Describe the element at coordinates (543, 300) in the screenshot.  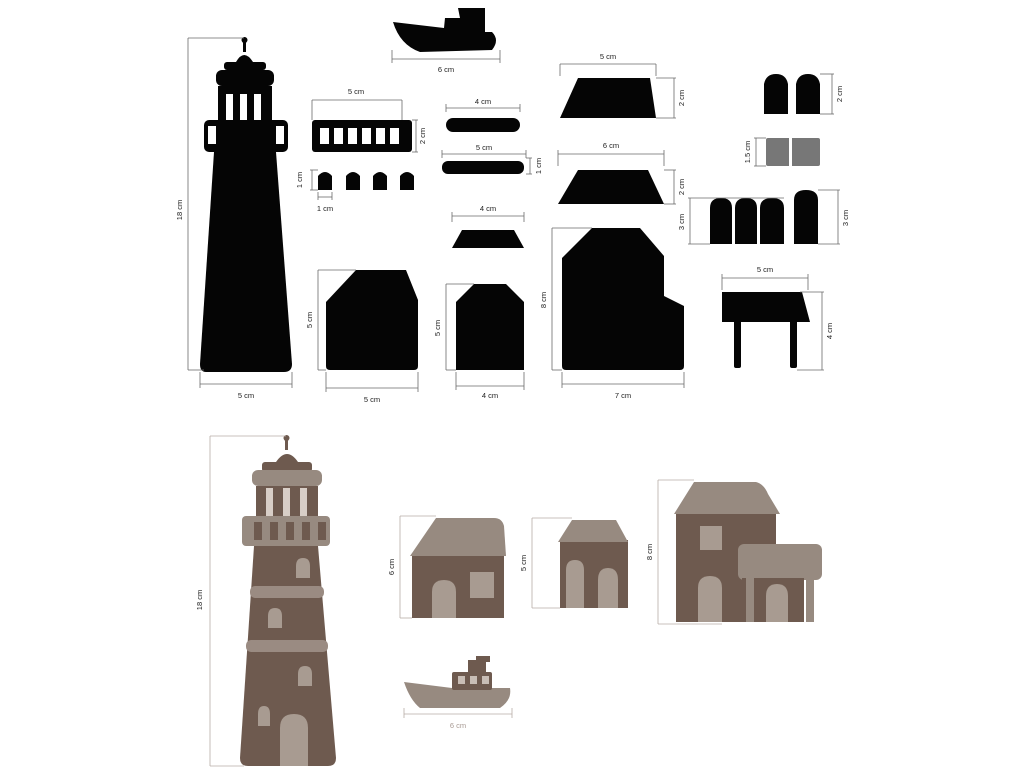
I see `house-c-height-label: 8 cm` at that location.